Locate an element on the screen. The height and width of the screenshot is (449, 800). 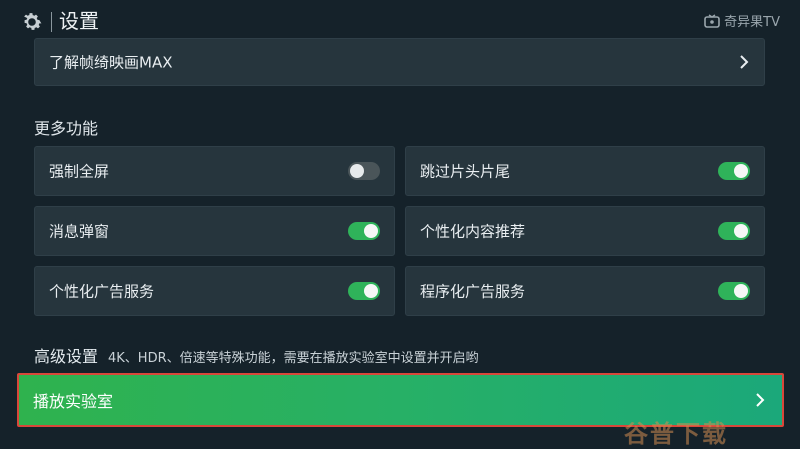
watermark: 谷普下载 is located at coordinates (676, 434).